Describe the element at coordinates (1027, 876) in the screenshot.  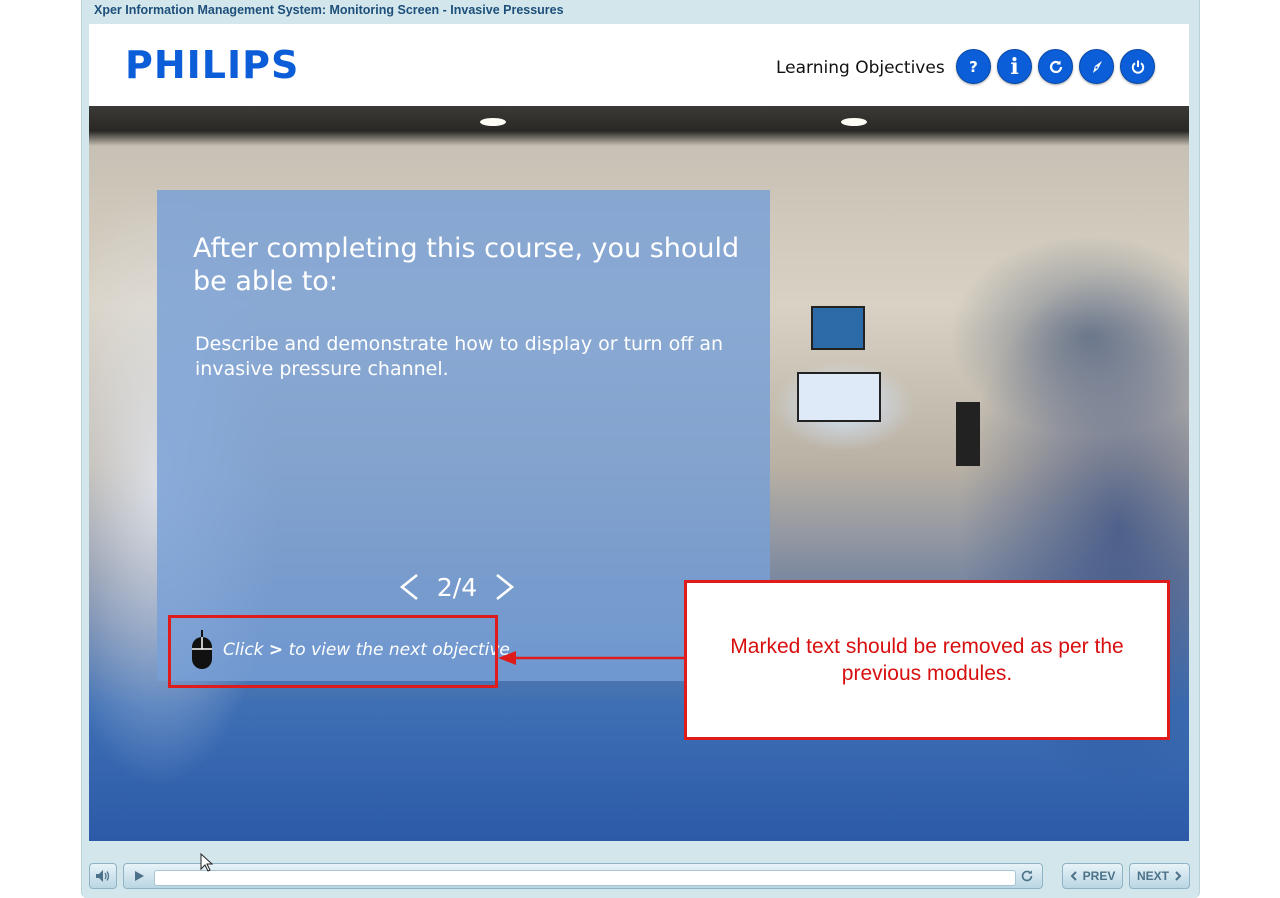
I see `replay-icon` at that location.